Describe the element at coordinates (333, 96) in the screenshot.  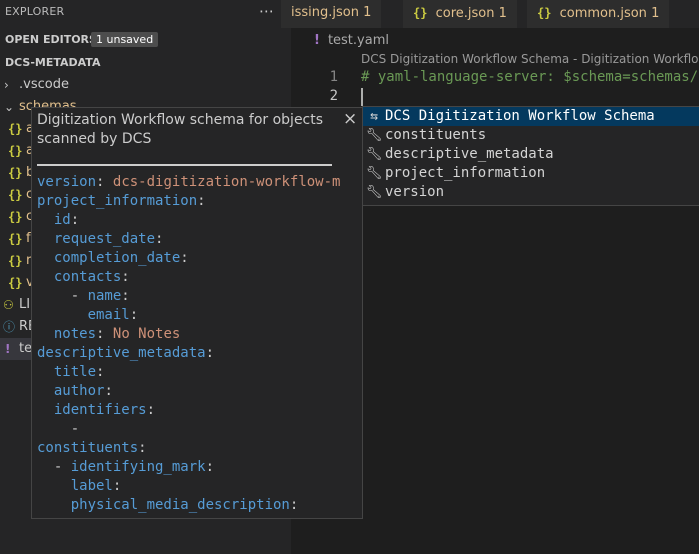
I see `line-number: 2` at that location.